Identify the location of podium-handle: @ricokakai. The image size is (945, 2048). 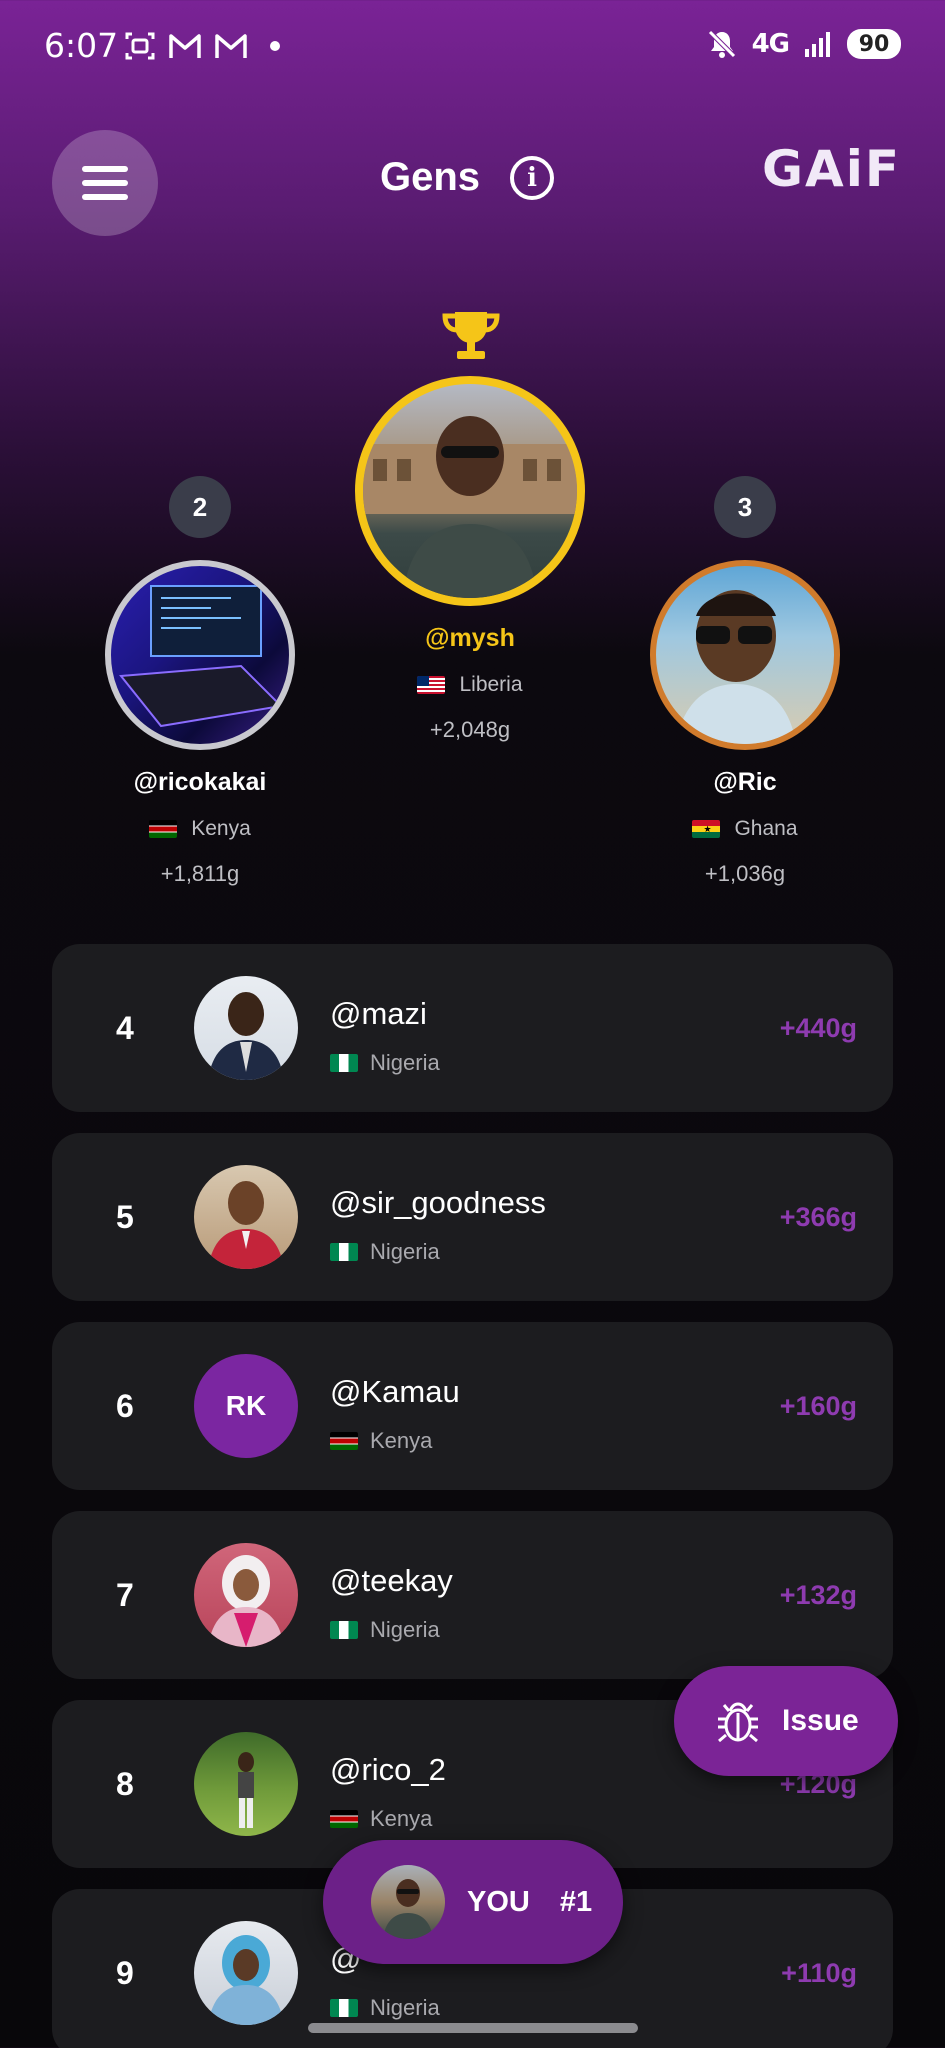
(200, 782).